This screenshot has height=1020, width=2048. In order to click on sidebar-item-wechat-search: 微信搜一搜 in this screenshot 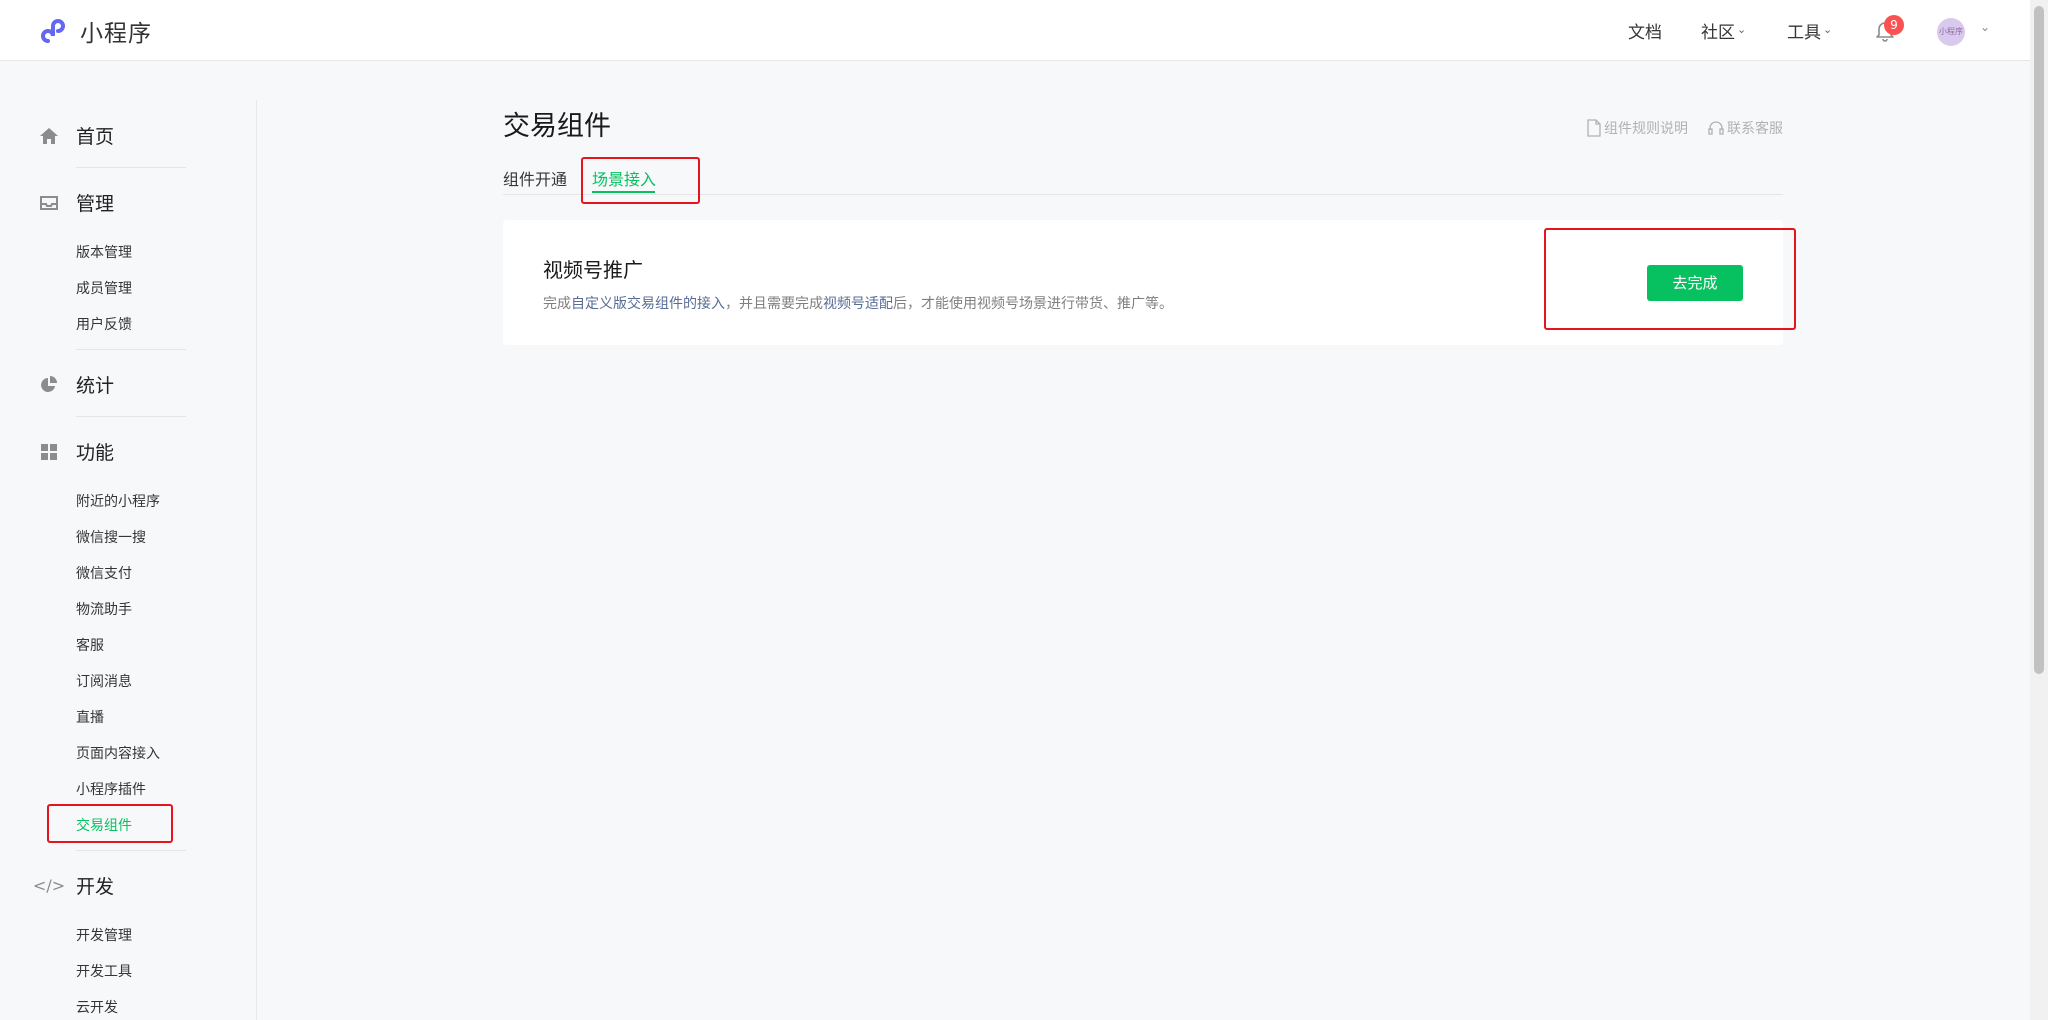, I will do `click(111, 537)`.